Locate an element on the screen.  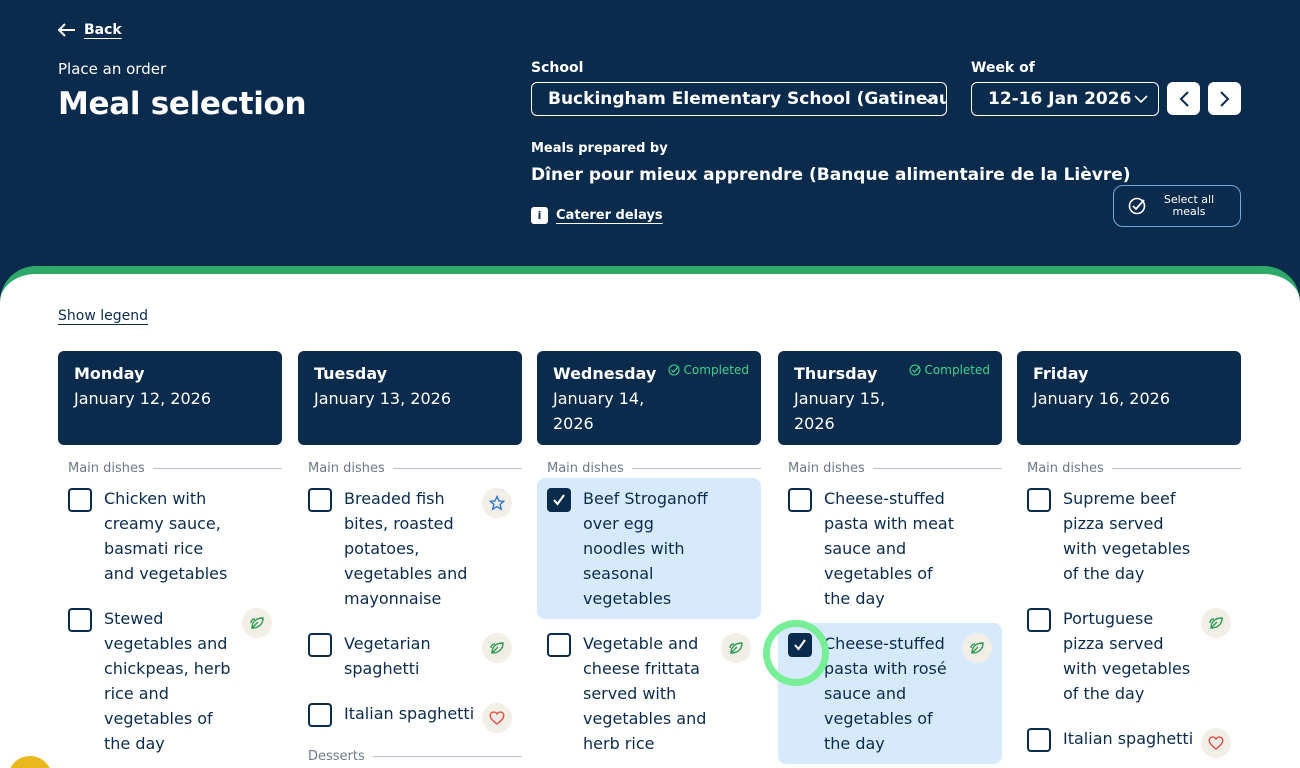
day-date: January 16, 2026 is located at coordinates (1101, 398).